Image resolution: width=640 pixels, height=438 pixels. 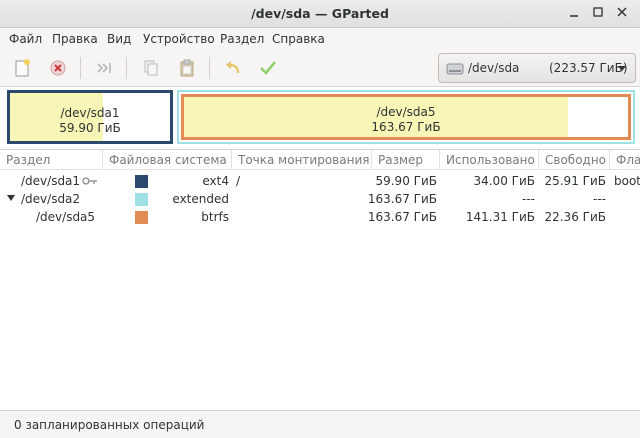 I want to click on cell-free: 25.91 ГиБ, so click(x=575, y=181).